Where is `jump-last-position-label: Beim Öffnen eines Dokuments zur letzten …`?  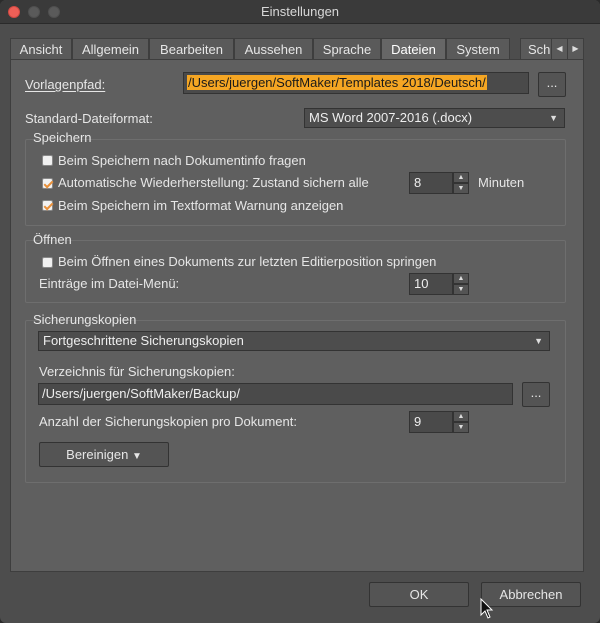
jump-last-position-label: Beim Öffnen eines Dokuments zur letzten … is located at coordinates (247, 261).